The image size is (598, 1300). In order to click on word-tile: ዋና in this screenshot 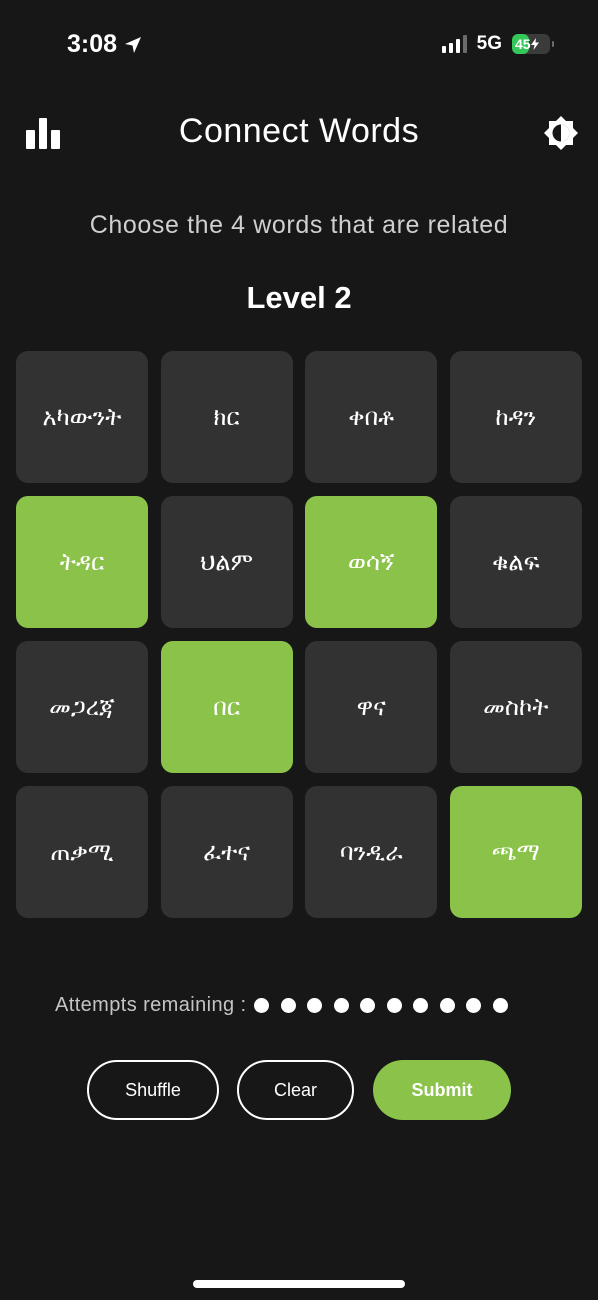, I will do `click(371, 707)`.